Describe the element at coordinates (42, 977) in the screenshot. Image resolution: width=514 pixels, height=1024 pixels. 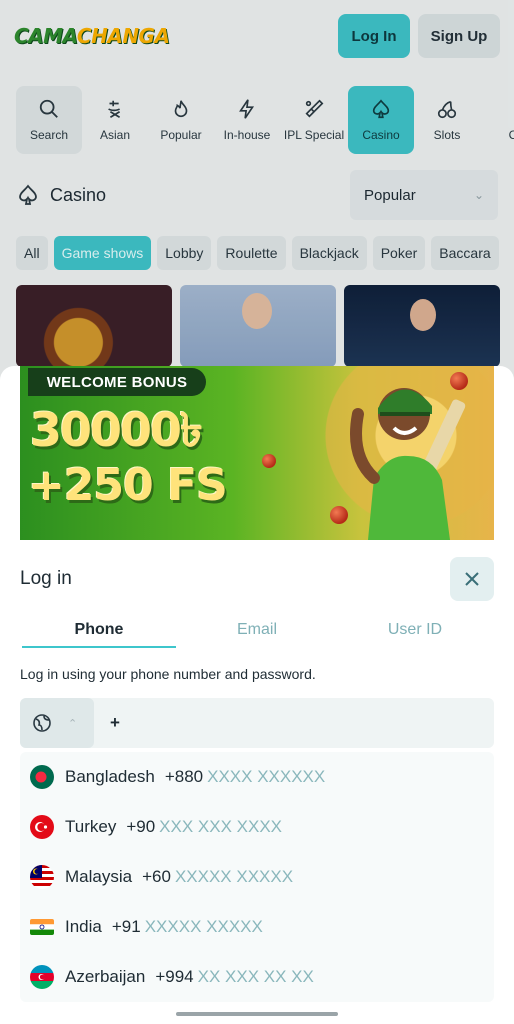
I see `azerbaijan-flag-icon` at that location.